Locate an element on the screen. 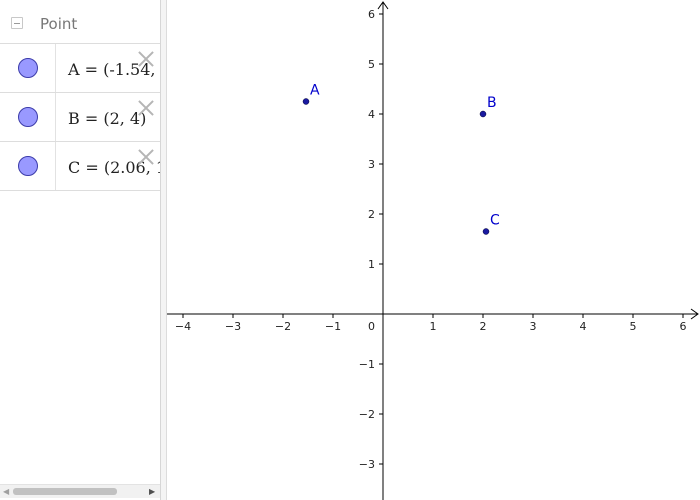  x-tick-label: 3 is located at coordinates (533, 326).